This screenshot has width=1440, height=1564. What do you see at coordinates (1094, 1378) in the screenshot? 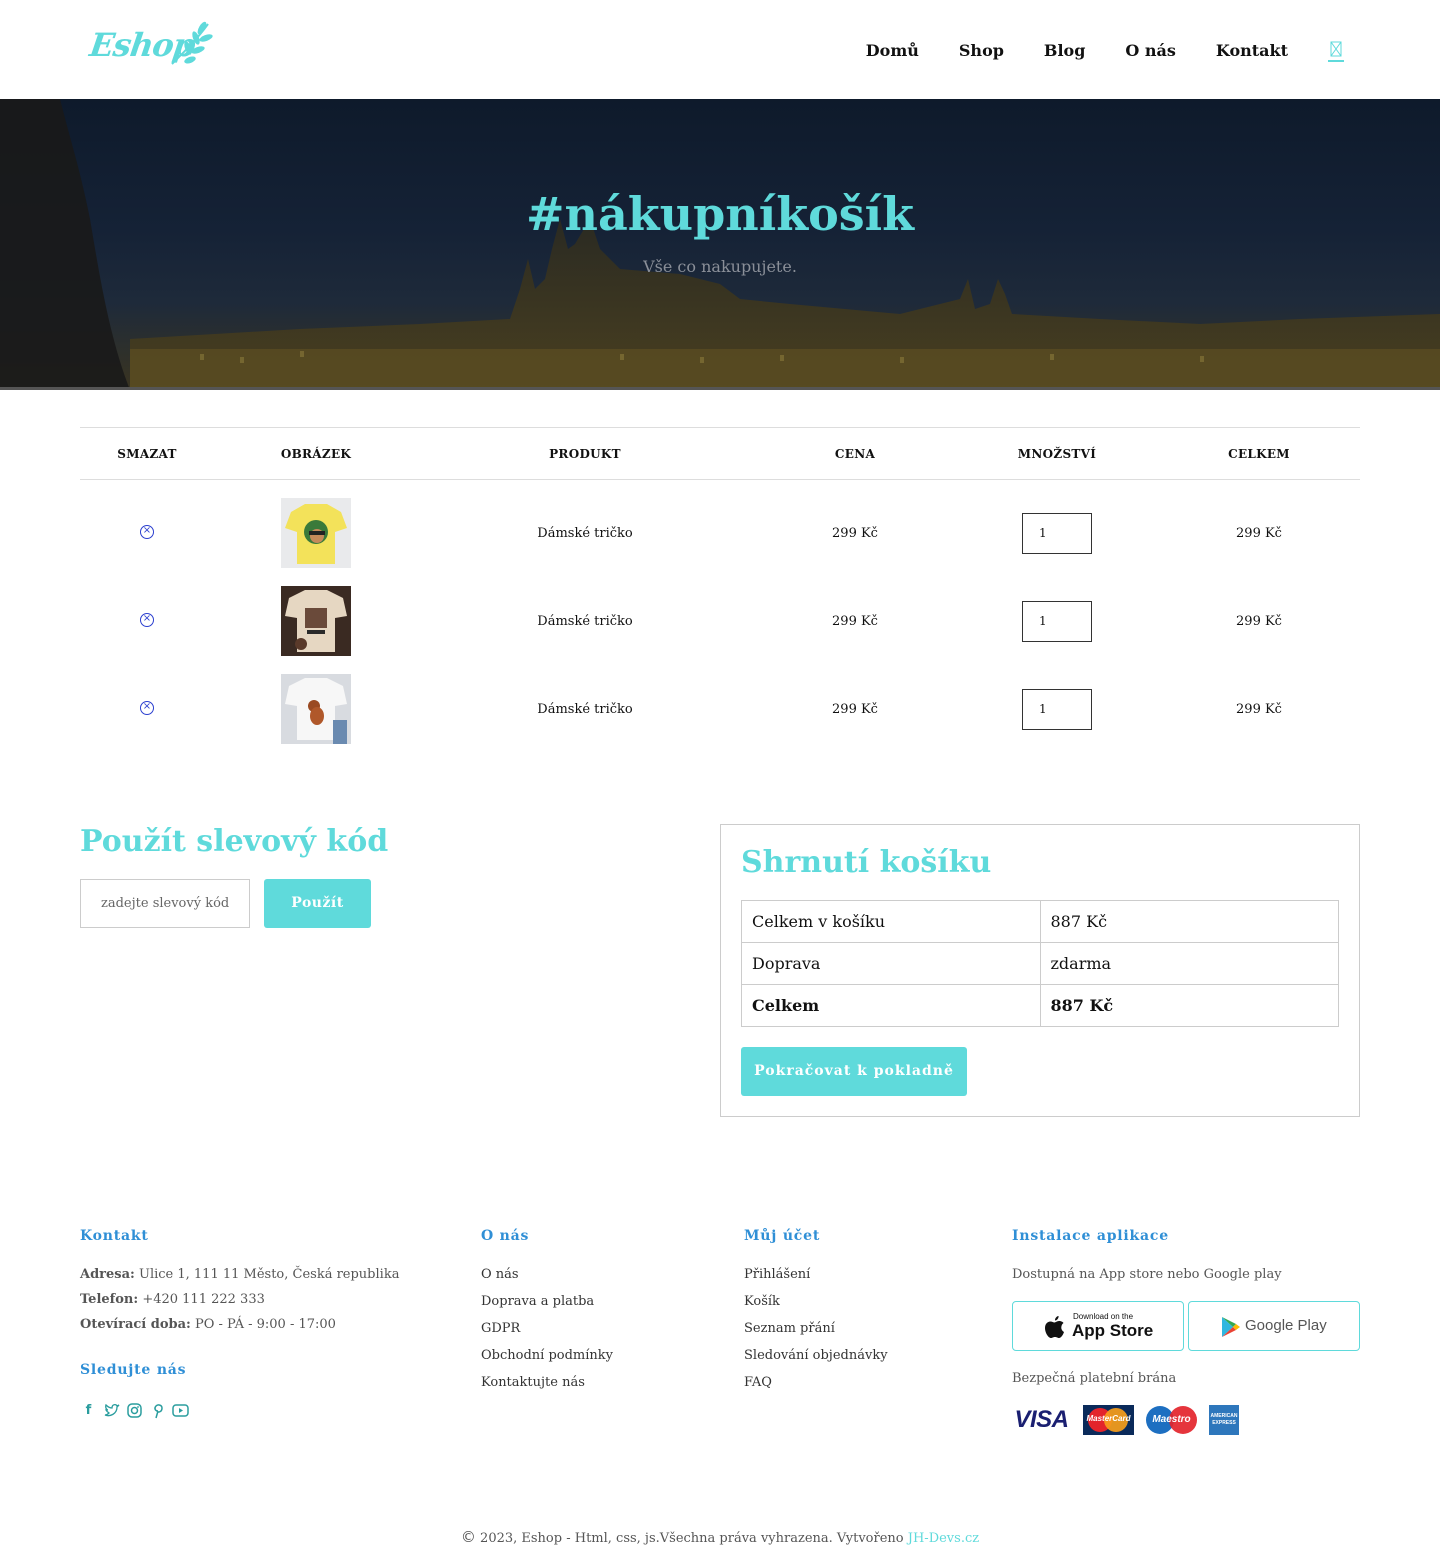
I see `footer-payment-text: Bezpečná platební brána` at bounding box center [1094, 1378].